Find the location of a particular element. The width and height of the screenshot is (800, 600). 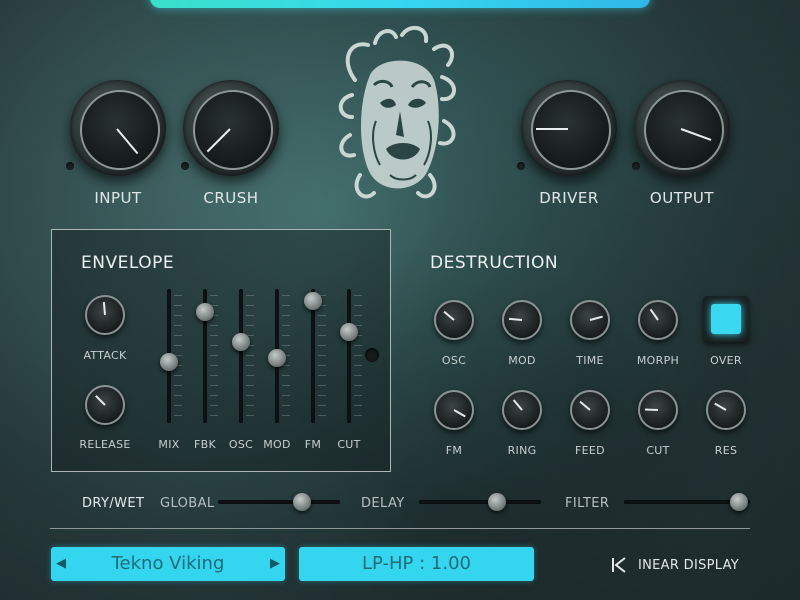

attack-label: ATTACK is located at coordinates (105, 355).